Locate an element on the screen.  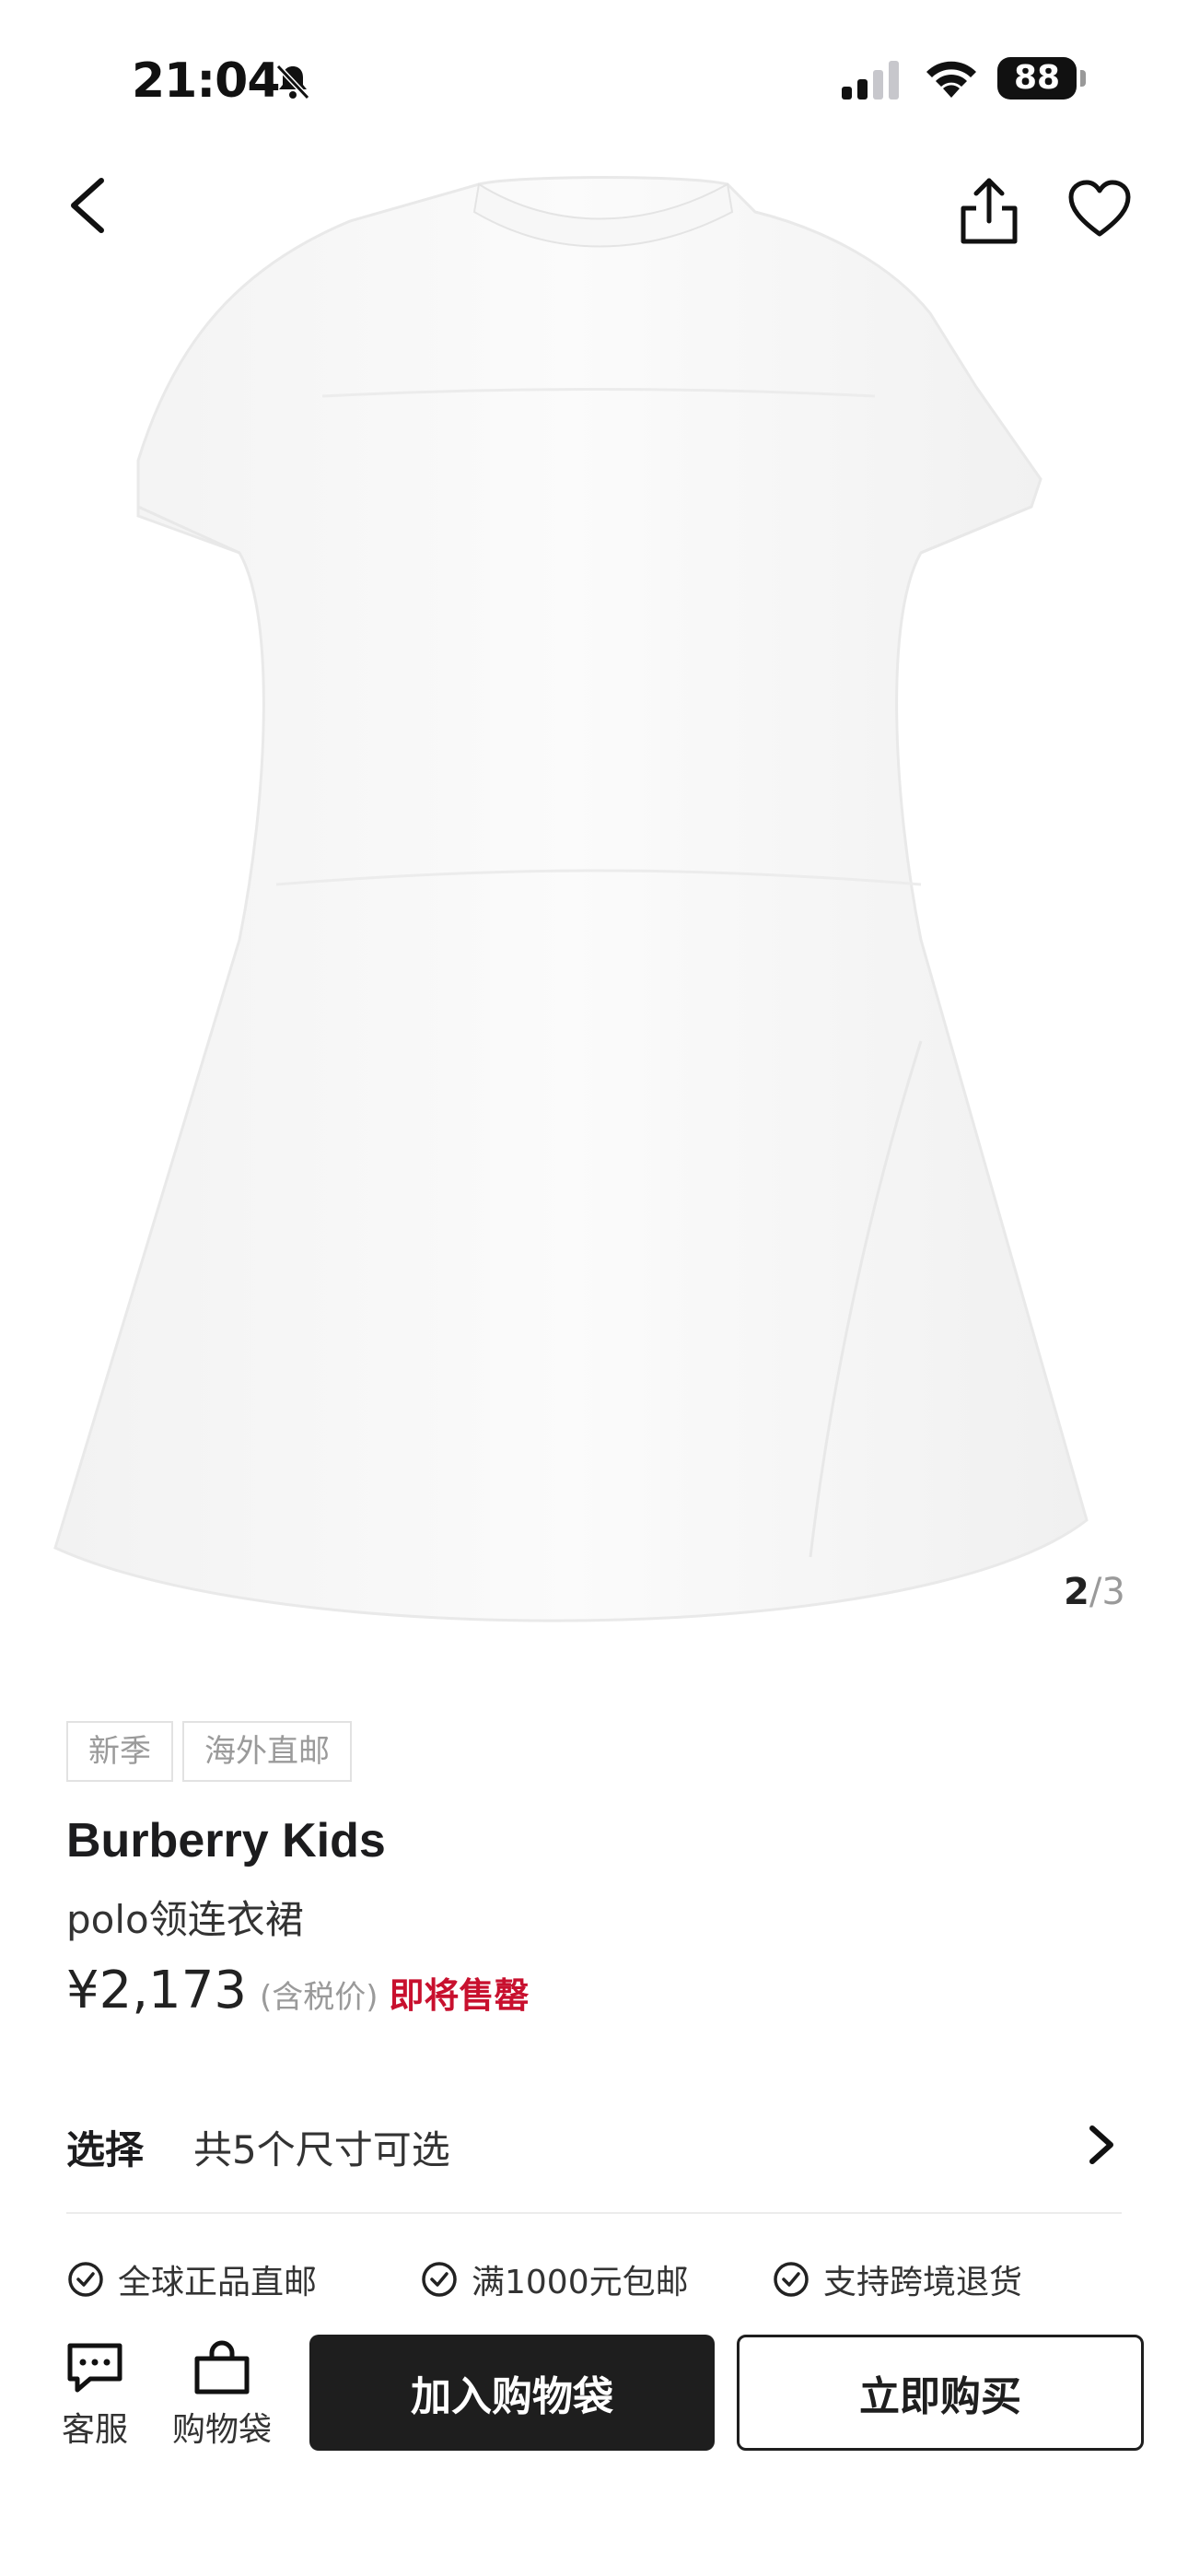
tag-new-season: 新季 is located at coordinates (119, 1751).